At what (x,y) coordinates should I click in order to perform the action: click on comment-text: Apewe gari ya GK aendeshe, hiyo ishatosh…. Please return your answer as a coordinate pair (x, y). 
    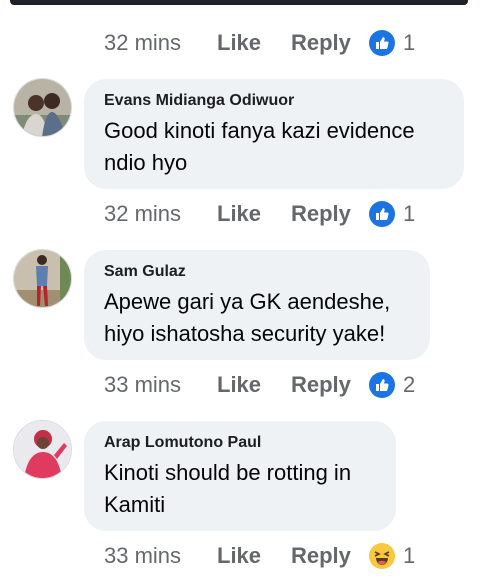
    Looking at the image, I should click on (257, 318).